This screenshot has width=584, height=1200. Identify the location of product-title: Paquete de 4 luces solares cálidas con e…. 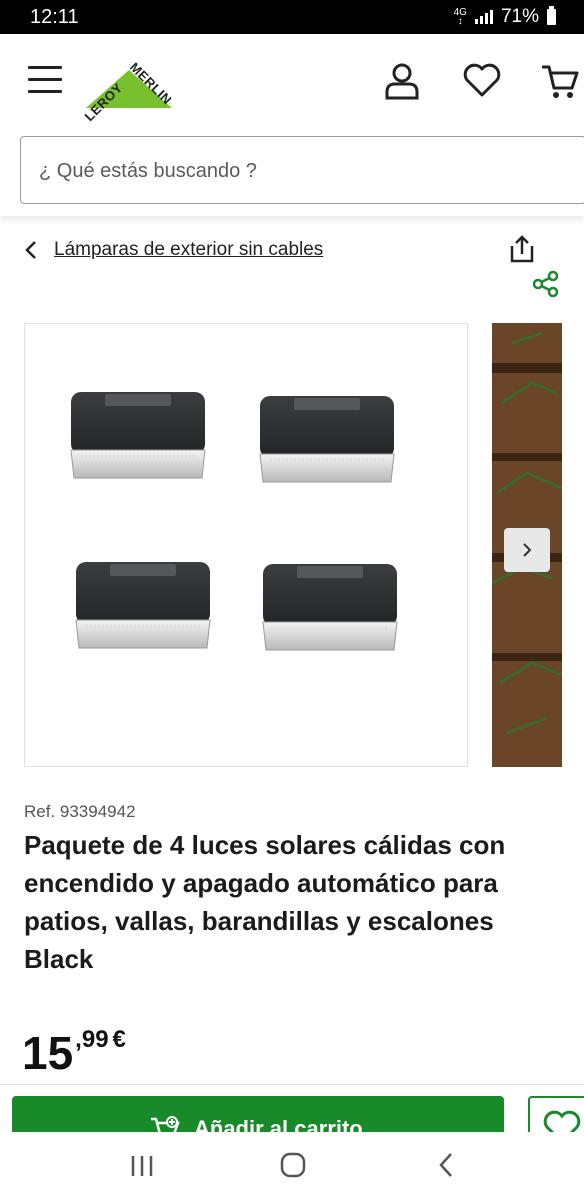
(265, 902).